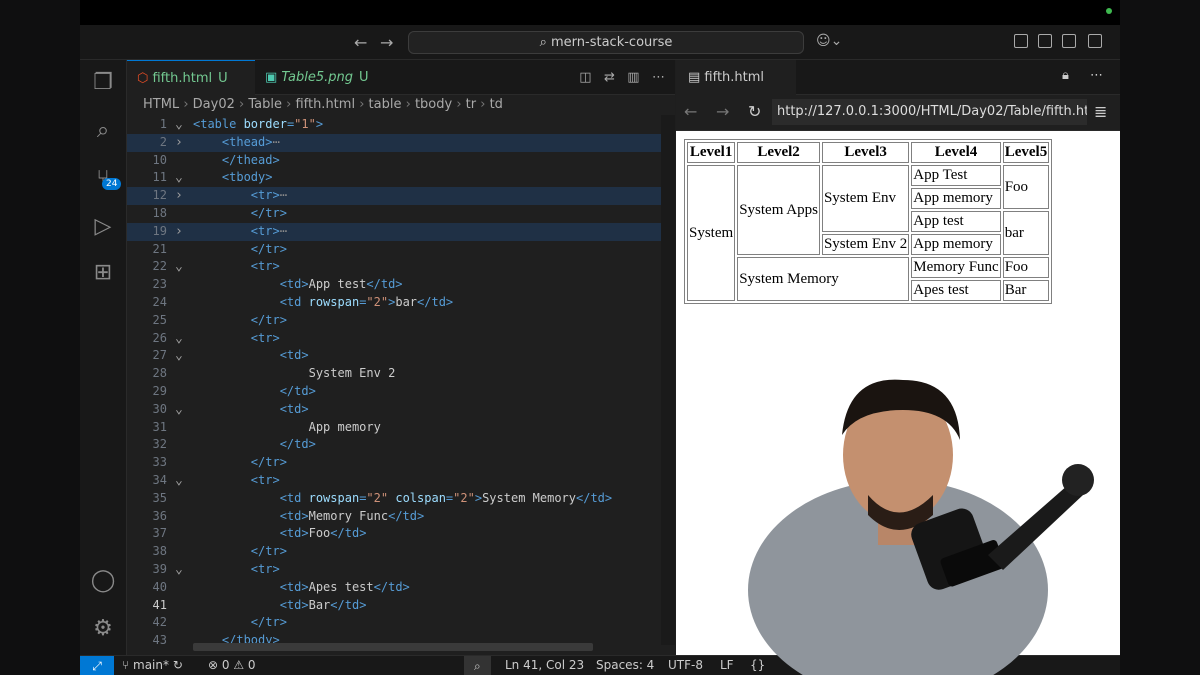  What do you see at coordinates (1021, 41) in the screenshot?
I see `customize-layout-icon` at bounding box center [1021, 41].